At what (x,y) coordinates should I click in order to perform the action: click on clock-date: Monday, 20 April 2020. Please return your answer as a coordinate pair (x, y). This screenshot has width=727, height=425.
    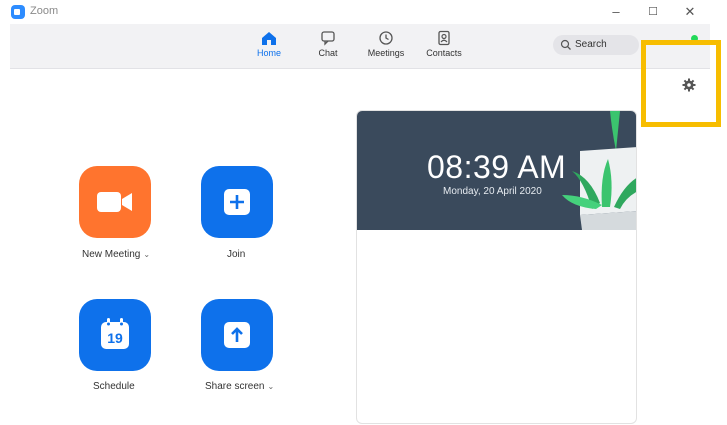
    Looking at the image, I should click on (492, 191).